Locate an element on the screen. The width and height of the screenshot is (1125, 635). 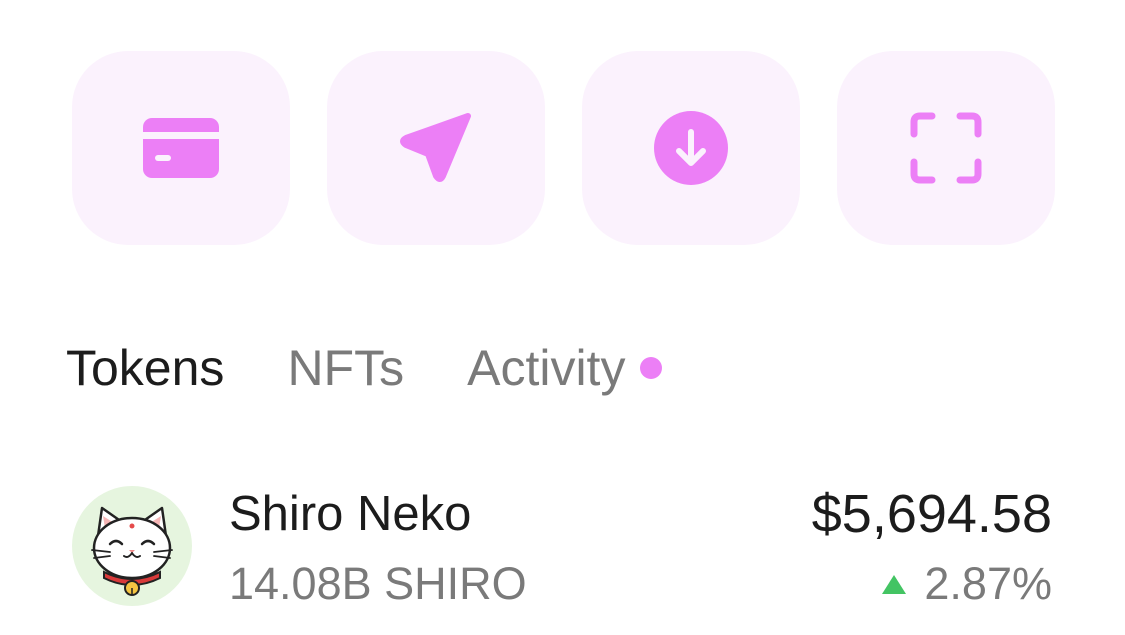
tab-activity-label: Activity is located at coordinates (546, 368).